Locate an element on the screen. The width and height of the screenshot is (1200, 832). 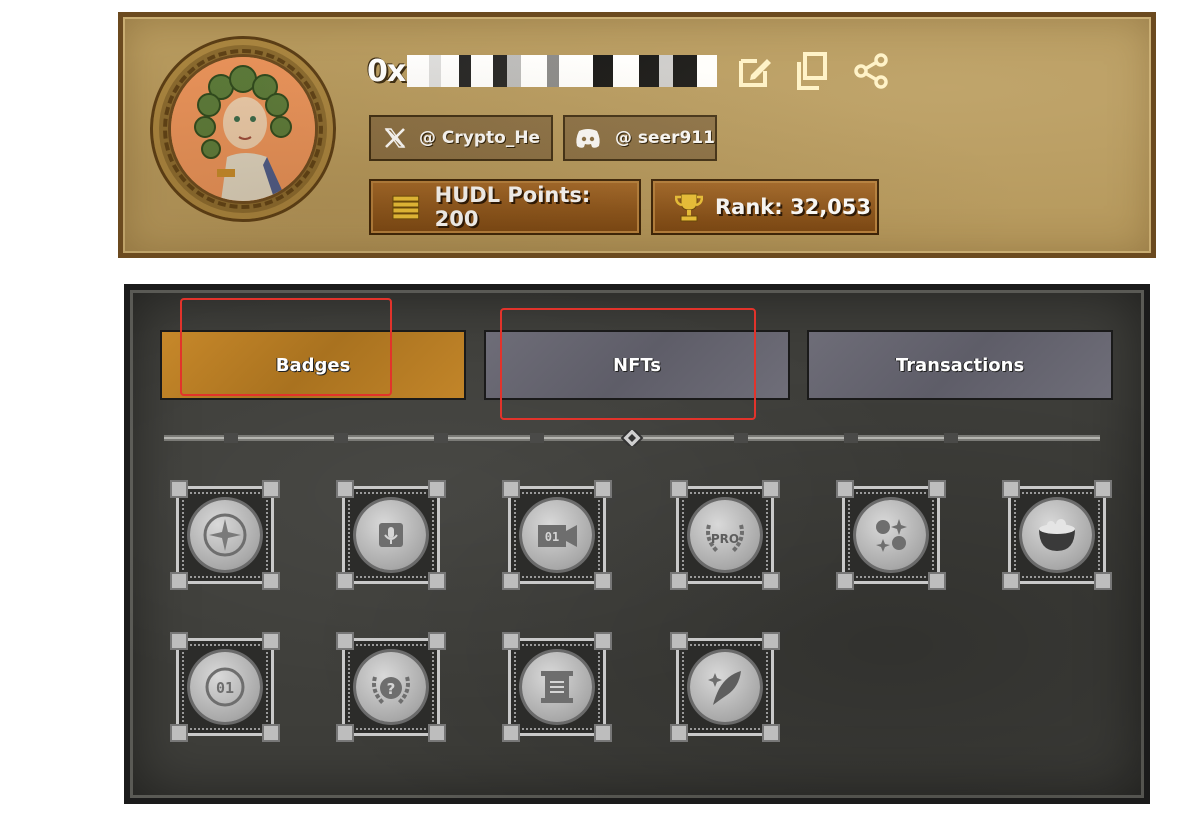
tab-badges-label: Badges is located at coordinates (313, 365).